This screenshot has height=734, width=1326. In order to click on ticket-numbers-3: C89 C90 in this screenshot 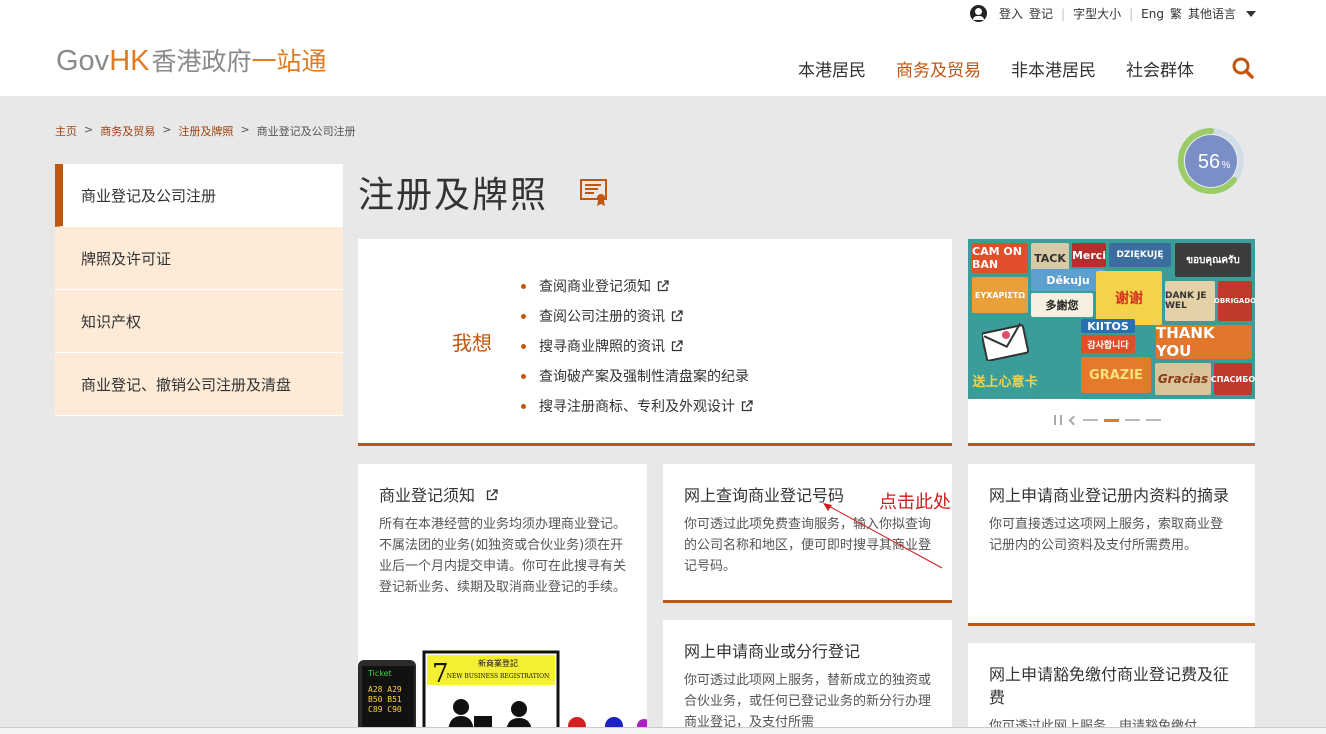, I will do `click(385, 709)`.